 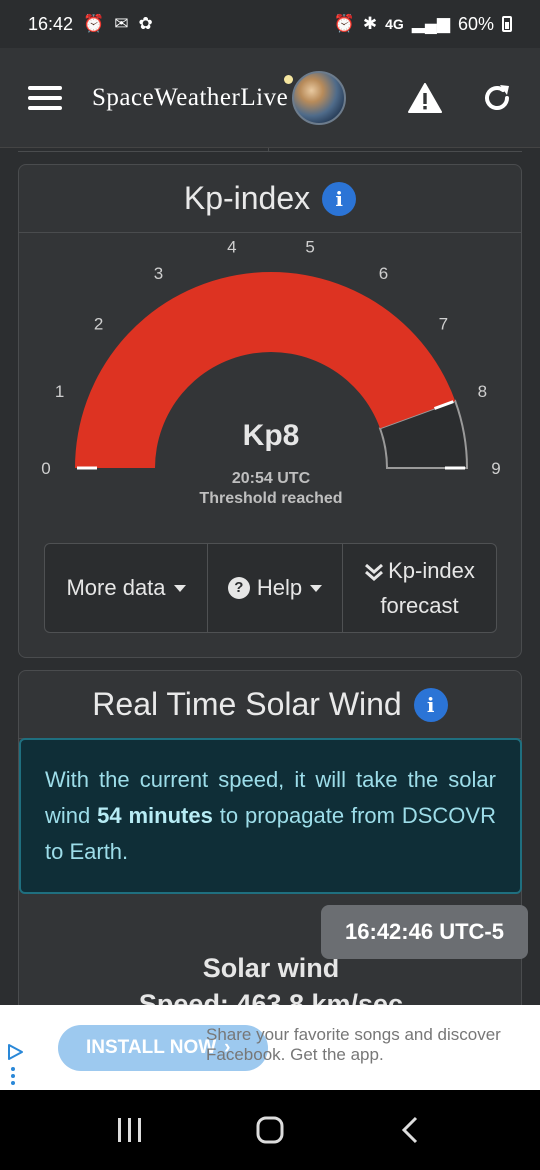 I want to click on question-circle-icon: ?, so click(x=238, y=588).